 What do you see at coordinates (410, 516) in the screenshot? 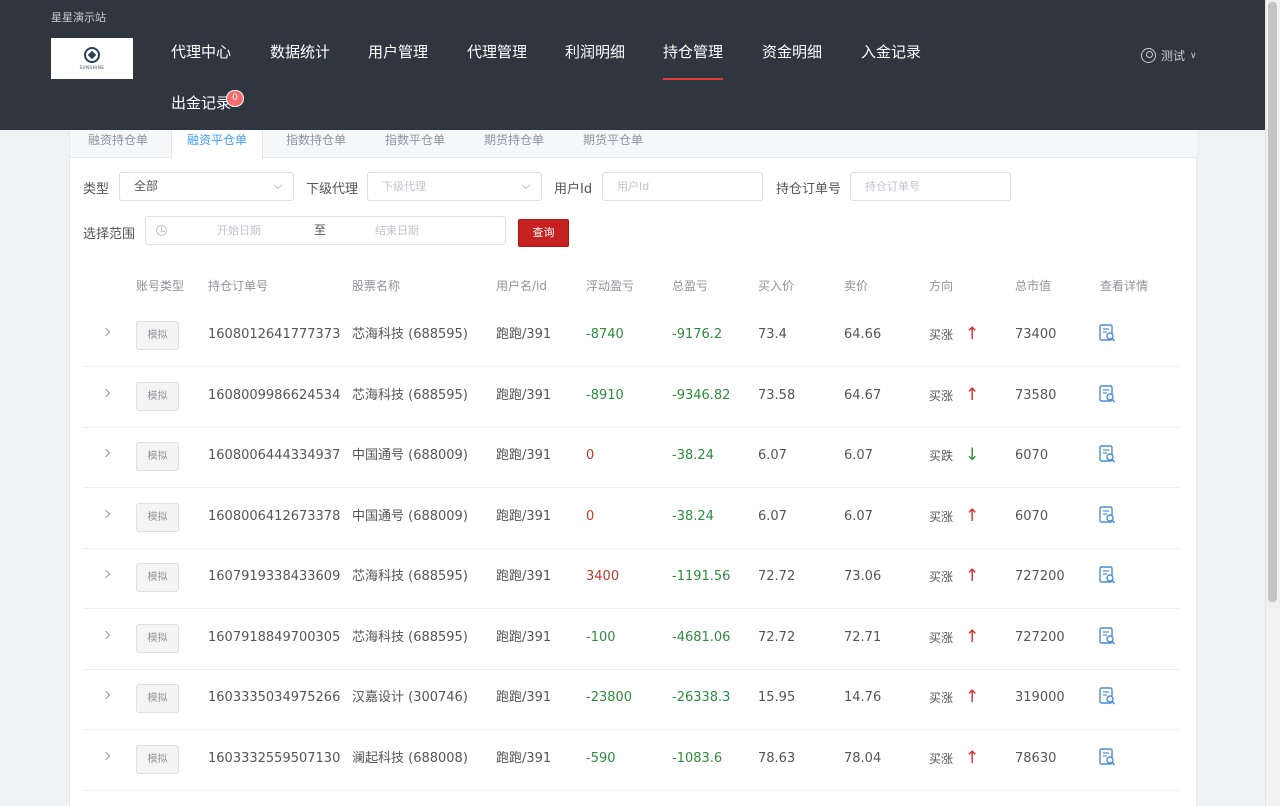
I see `stock-name-cell: 中国通号 (688009)` at bounding box center [410, 516].